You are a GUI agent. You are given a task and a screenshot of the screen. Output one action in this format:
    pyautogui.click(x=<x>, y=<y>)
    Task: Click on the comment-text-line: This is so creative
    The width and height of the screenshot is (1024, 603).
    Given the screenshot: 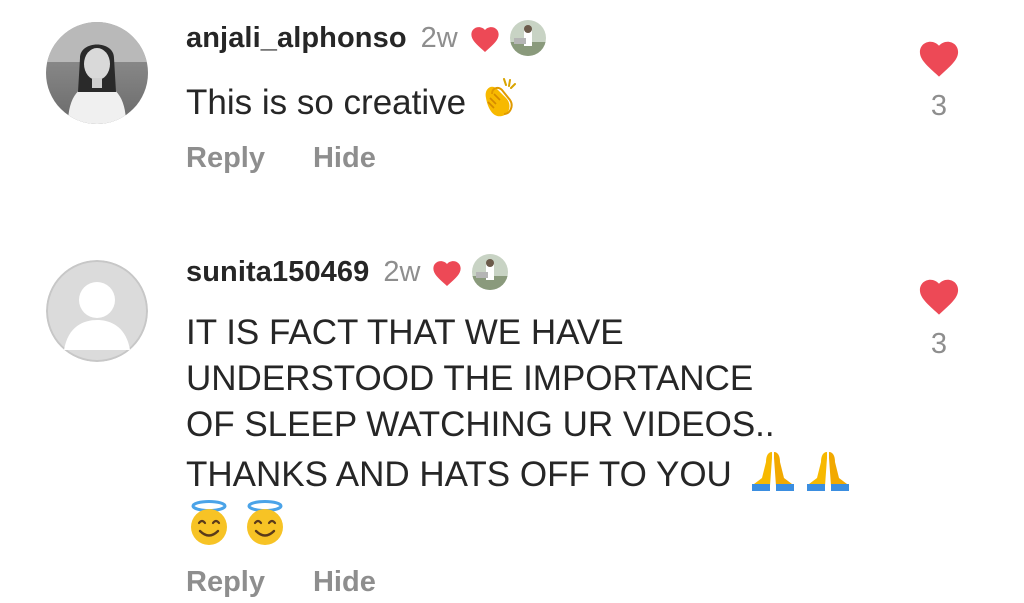 What is the action you would take?
    pyautogui.click(x=326, y=102)
    